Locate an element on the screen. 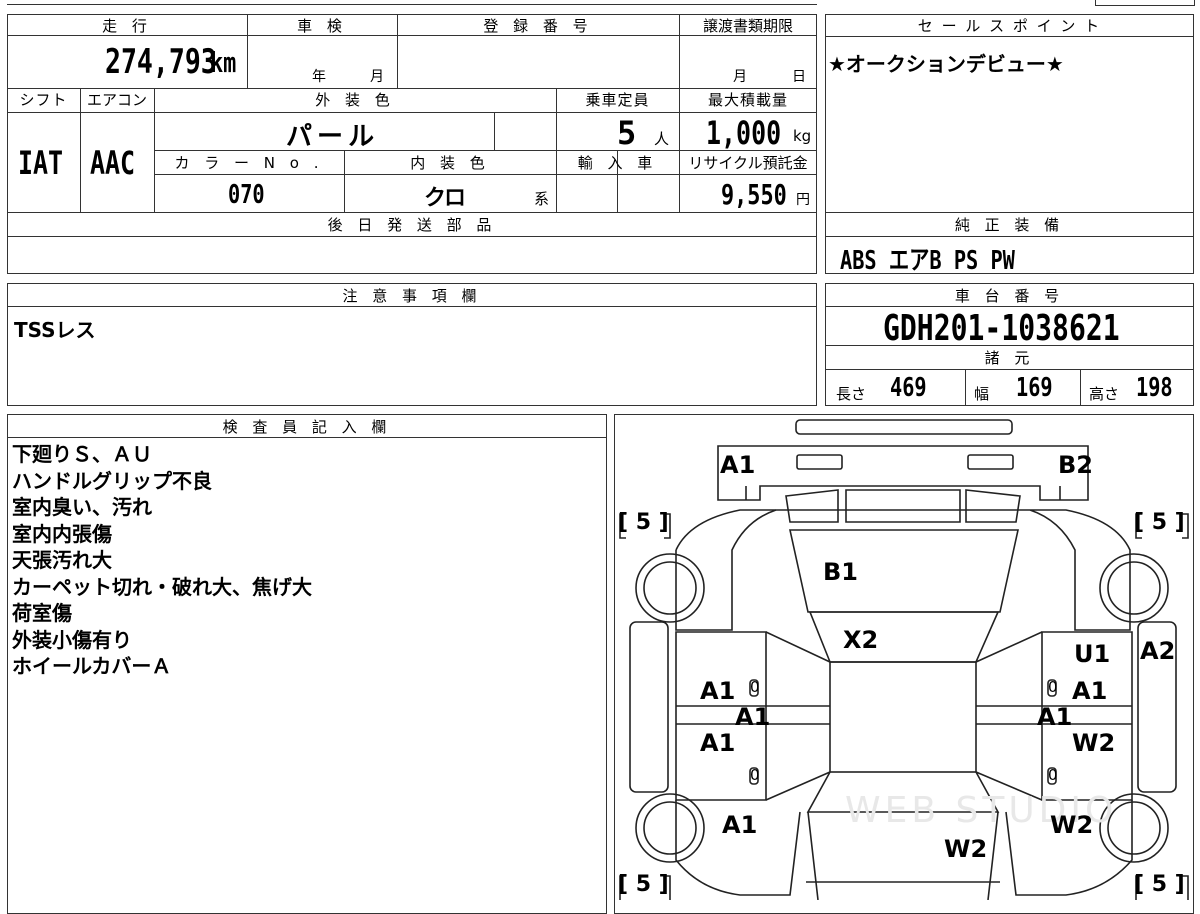  mark-lf-door: A1 is located at coordinates (718, 691).